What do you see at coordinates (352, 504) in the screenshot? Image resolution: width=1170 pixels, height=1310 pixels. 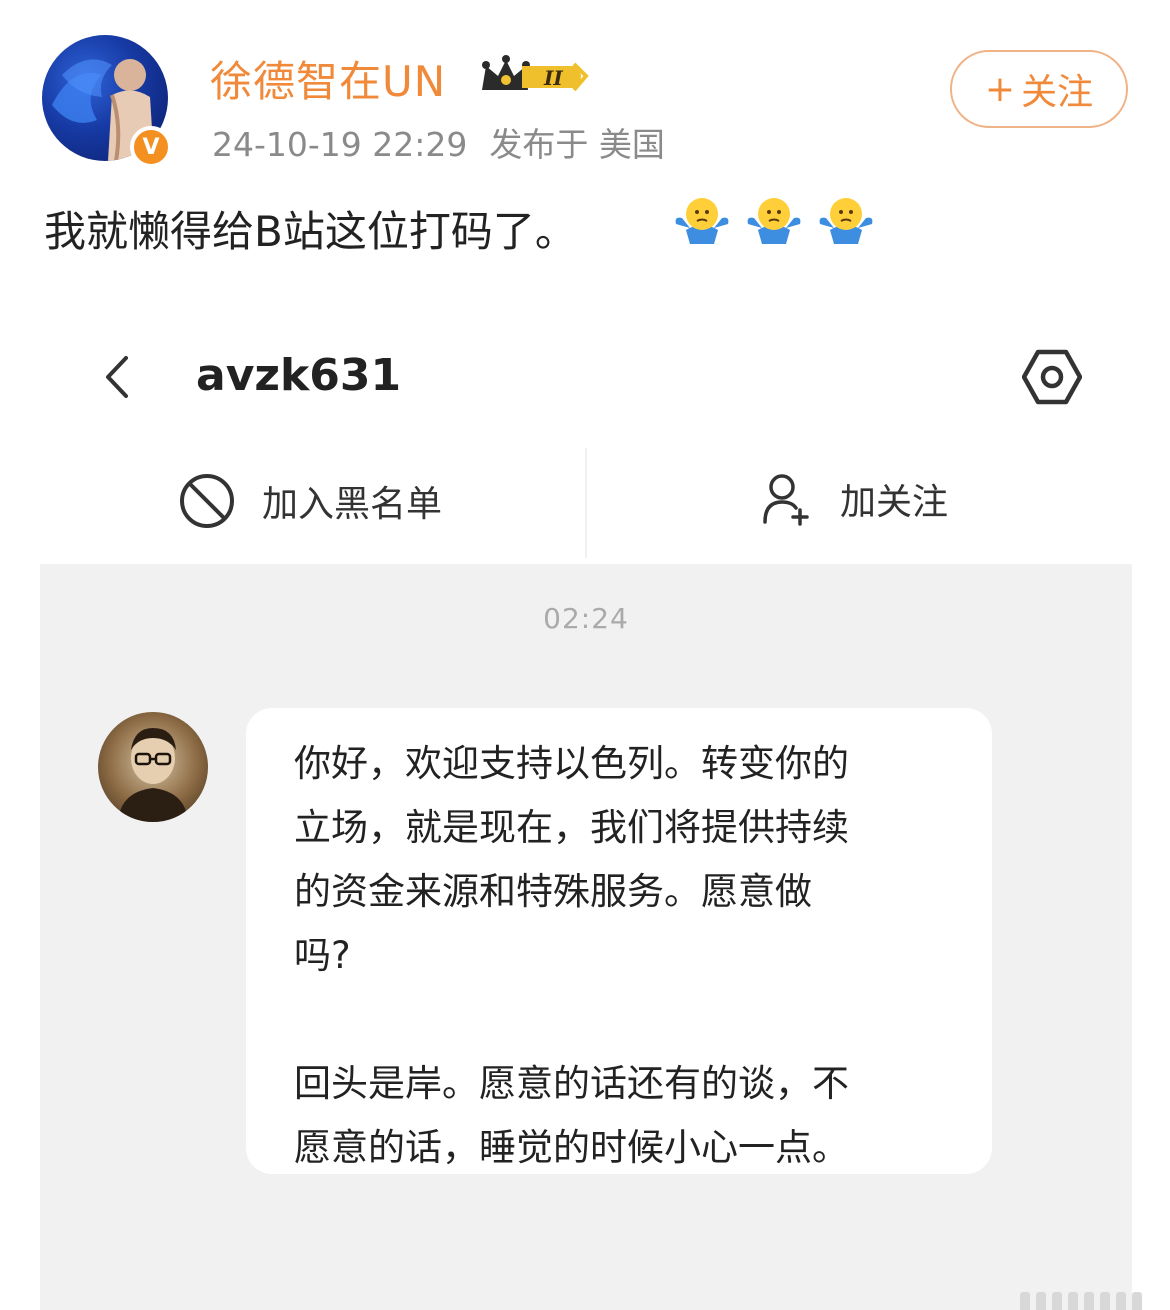 I see `block-user-label: 加入黑名单` at bounding box center [352, 504].